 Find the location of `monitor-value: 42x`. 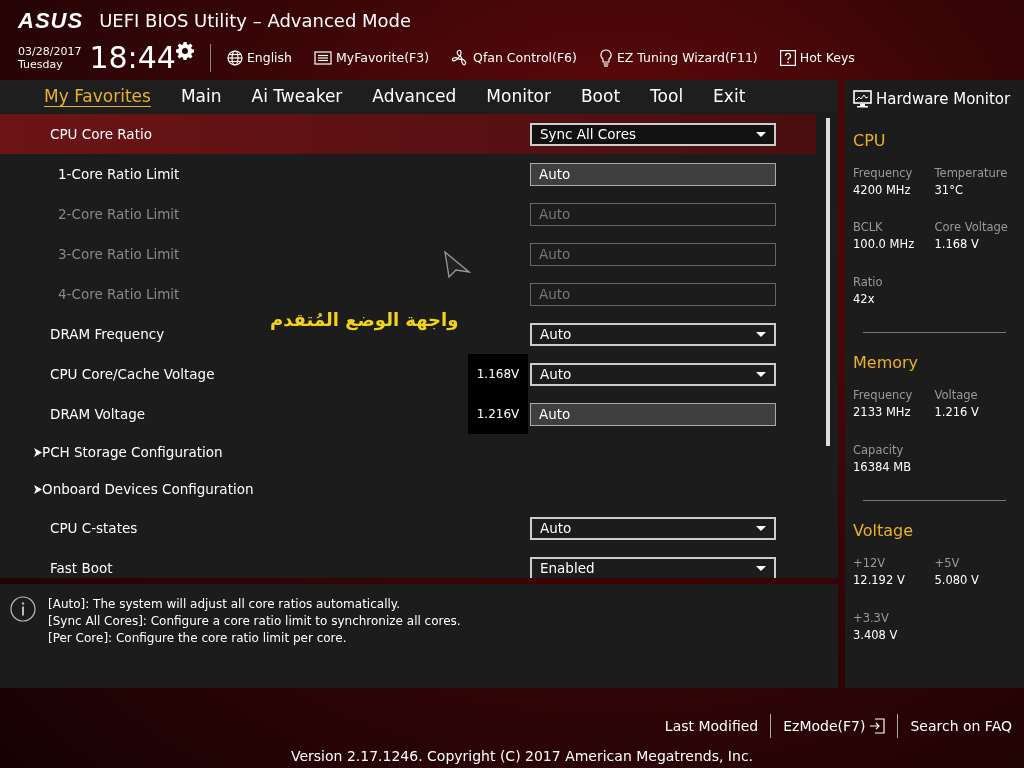

monitor-value: 42x is located at coordinates (864, 299).